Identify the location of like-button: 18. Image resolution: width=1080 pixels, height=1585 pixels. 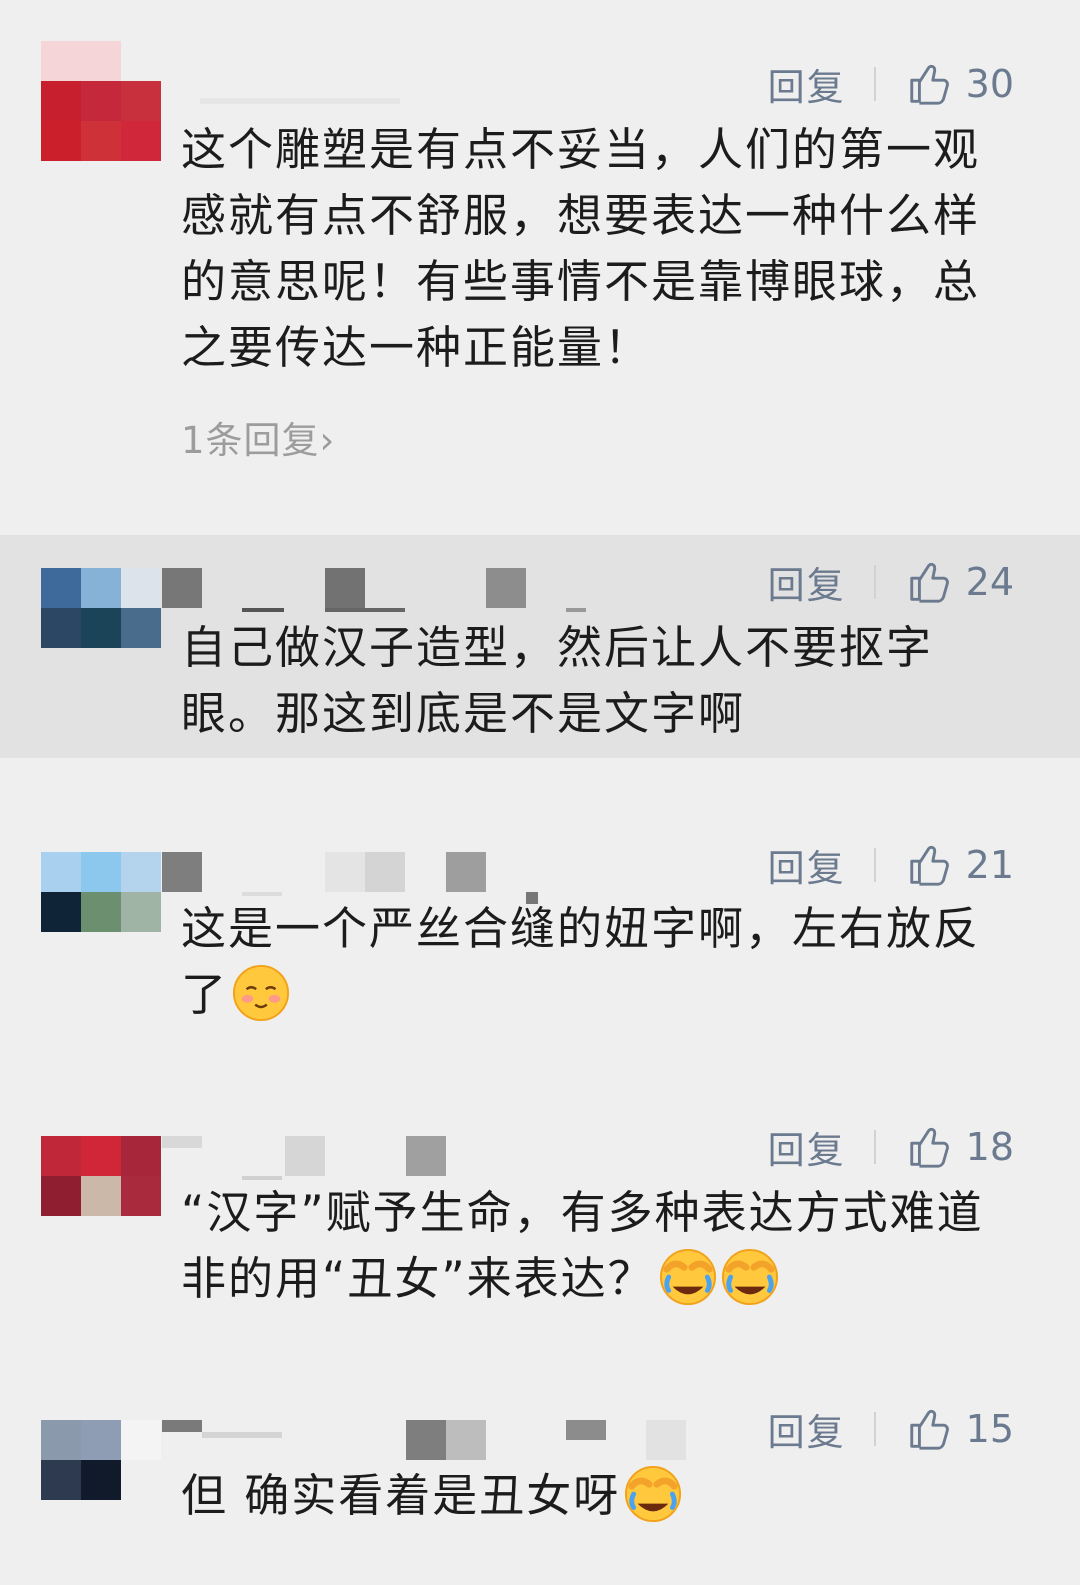
(960, 1147).